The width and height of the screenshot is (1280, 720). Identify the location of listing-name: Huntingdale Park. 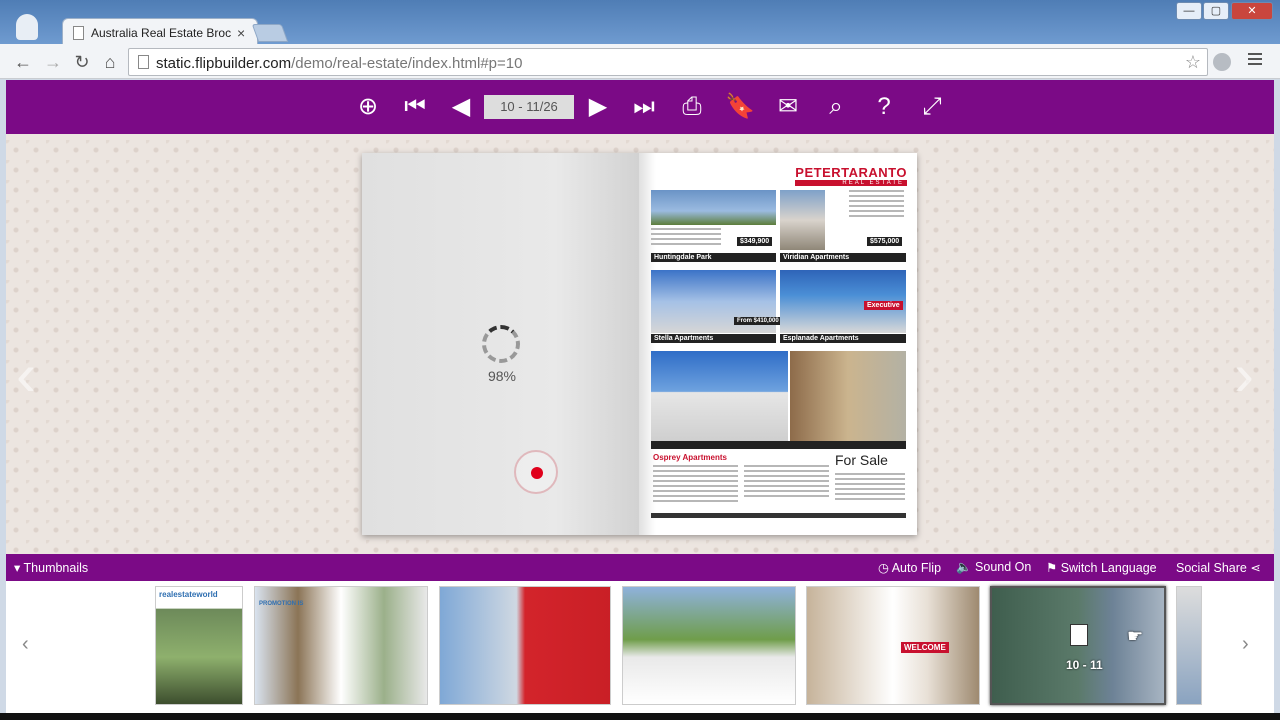
(713, 257).